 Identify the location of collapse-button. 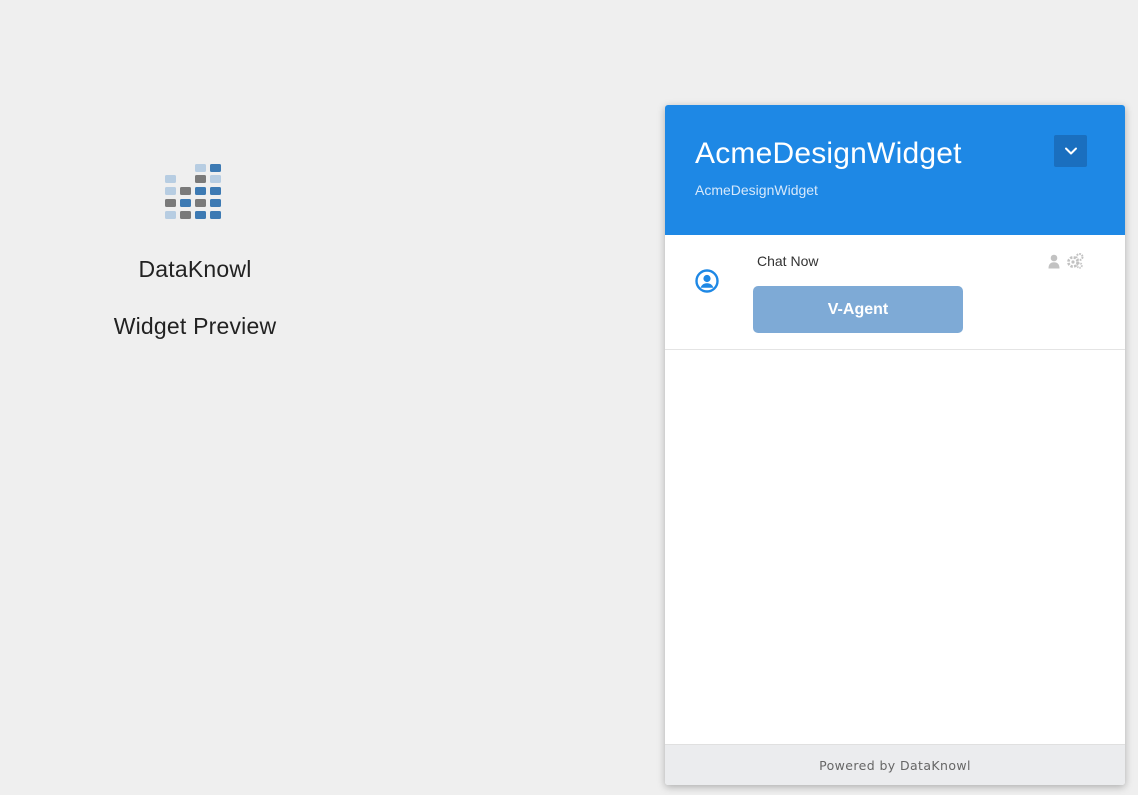
(1070, 151).